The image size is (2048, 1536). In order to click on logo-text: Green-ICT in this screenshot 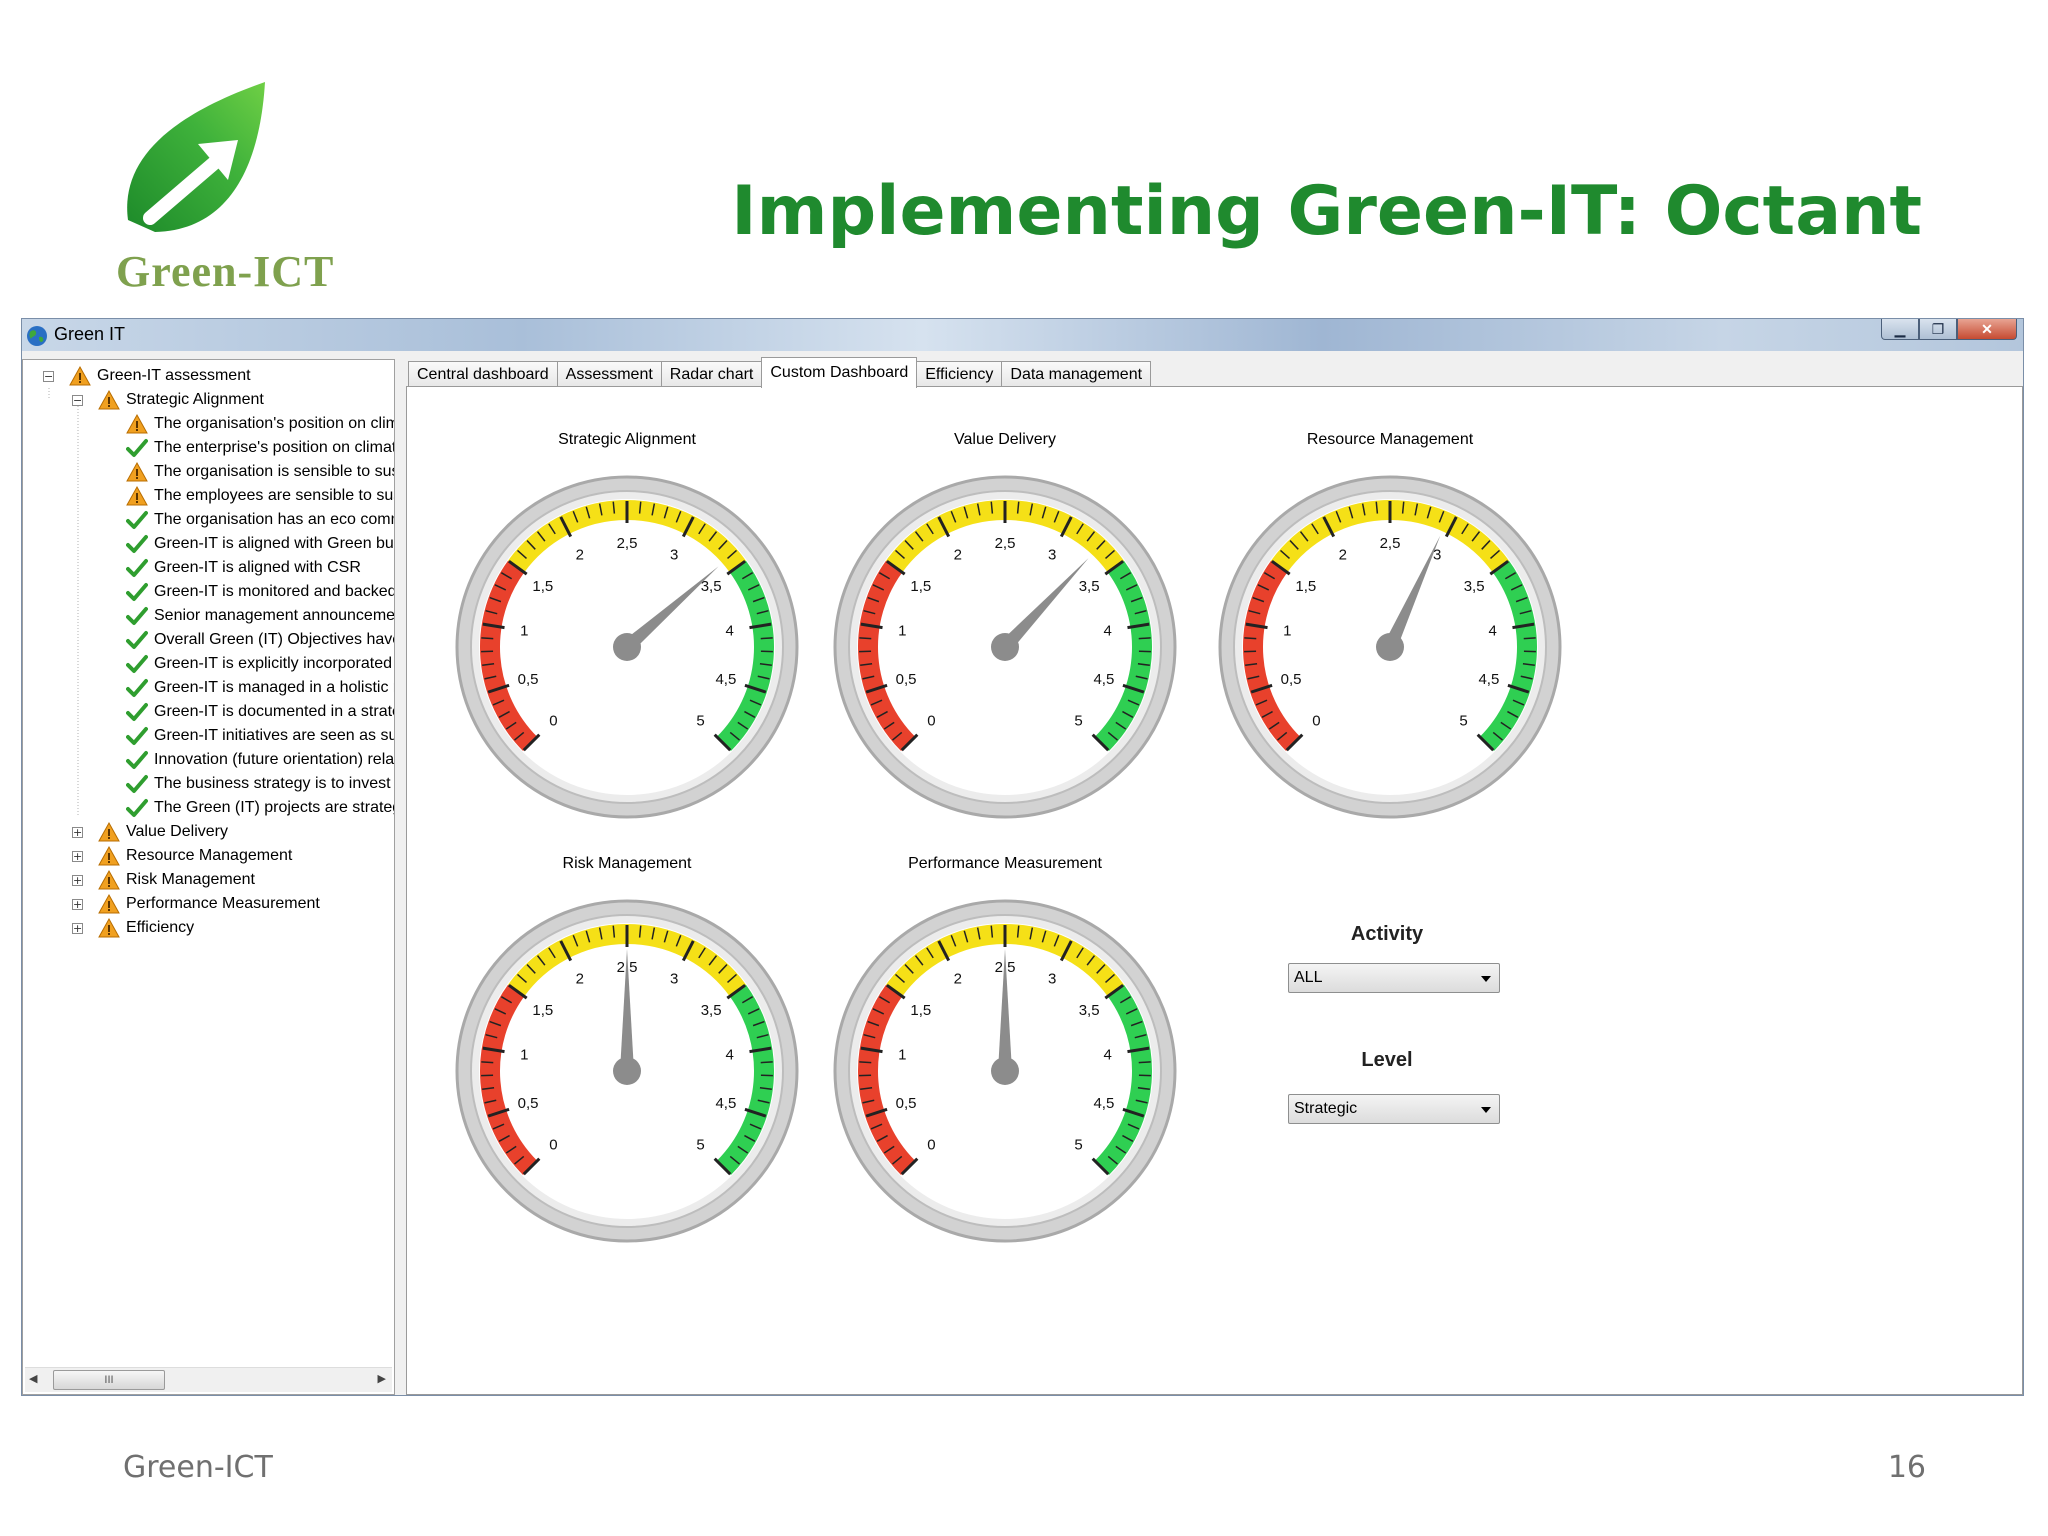, I will do `click(225, 271)`.